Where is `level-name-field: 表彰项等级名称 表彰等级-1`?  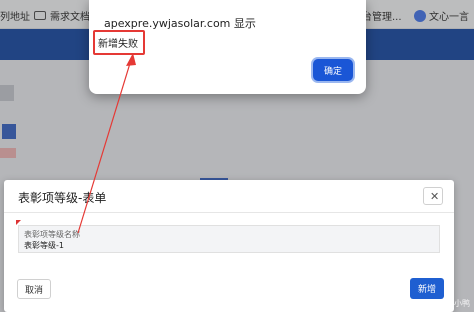
level-name-field: 表彰项等级名称 表彰等级-1 is located at coordinates (229, 239).